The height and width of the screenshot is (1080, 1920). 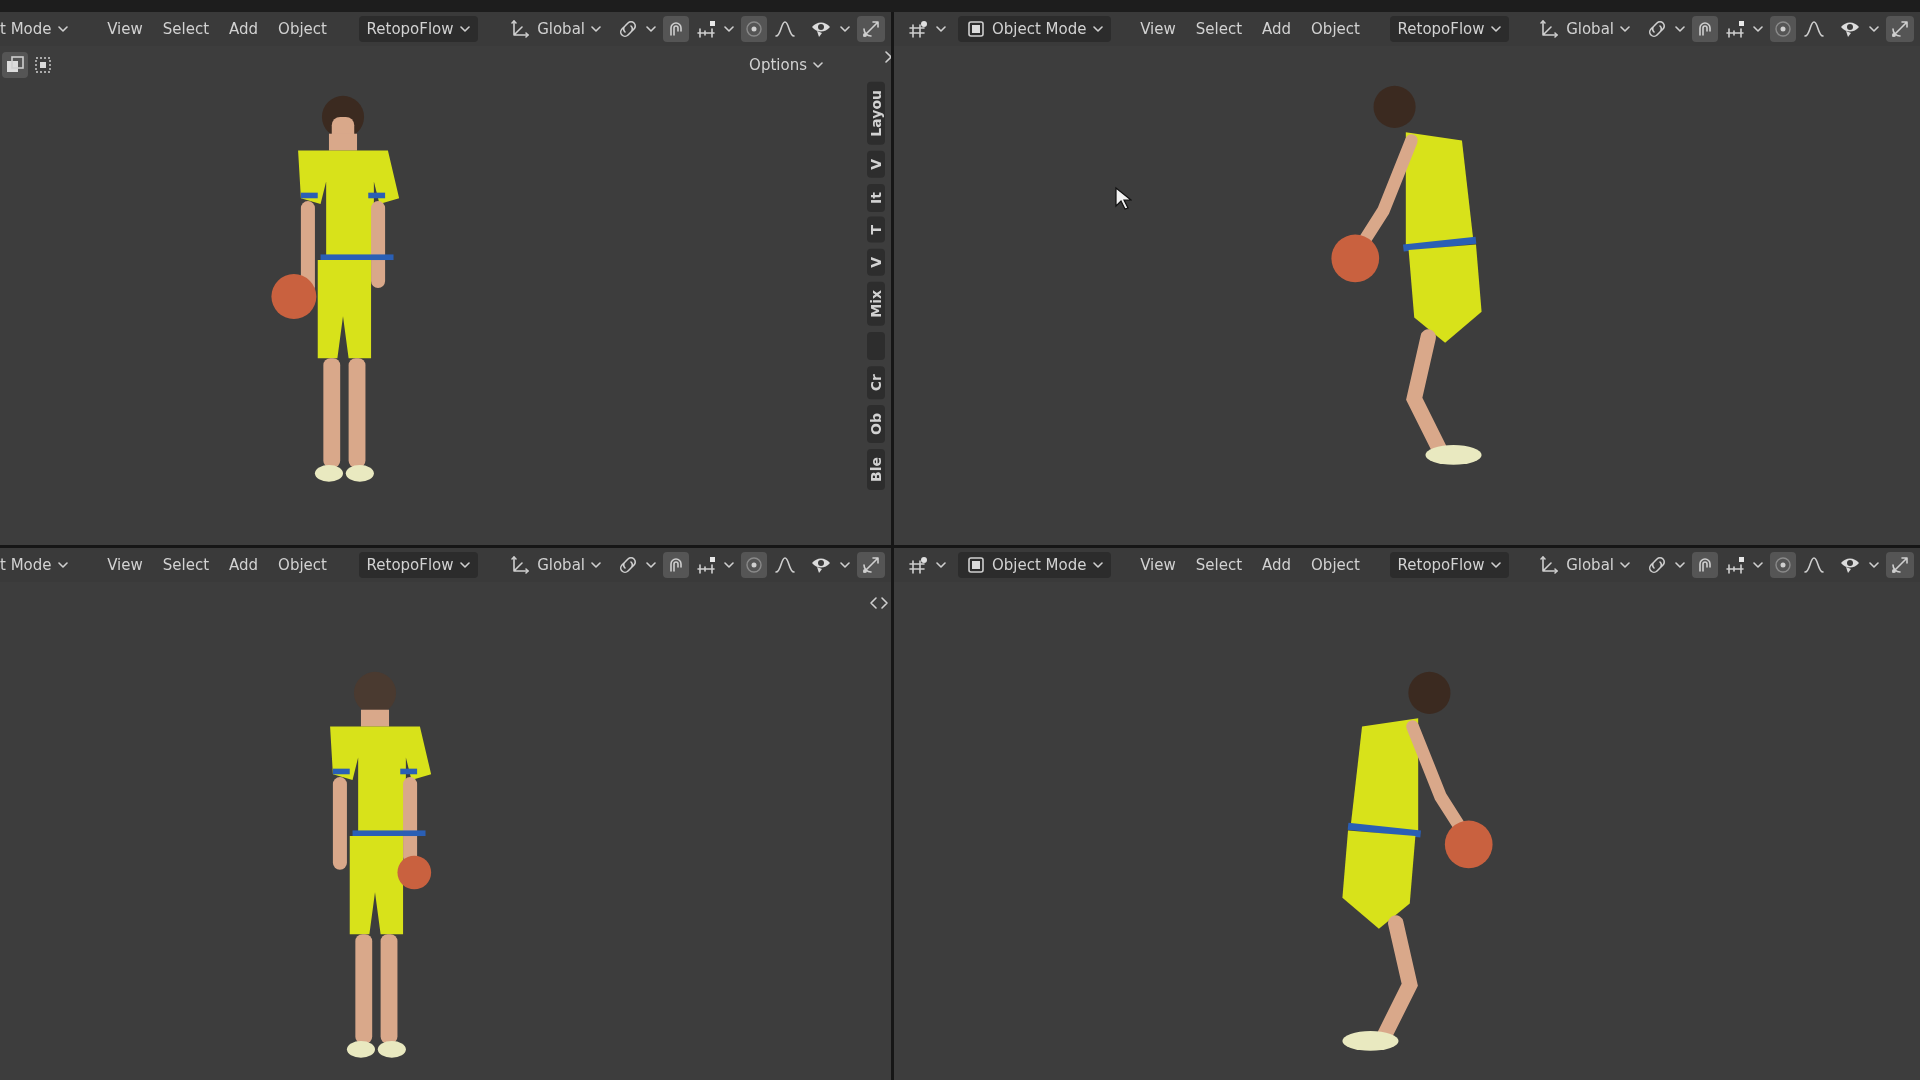 What do you see at coordinates (879, 602) in the screenshot?
I see `split-arrows-icon` at bounding box center [879, 602].